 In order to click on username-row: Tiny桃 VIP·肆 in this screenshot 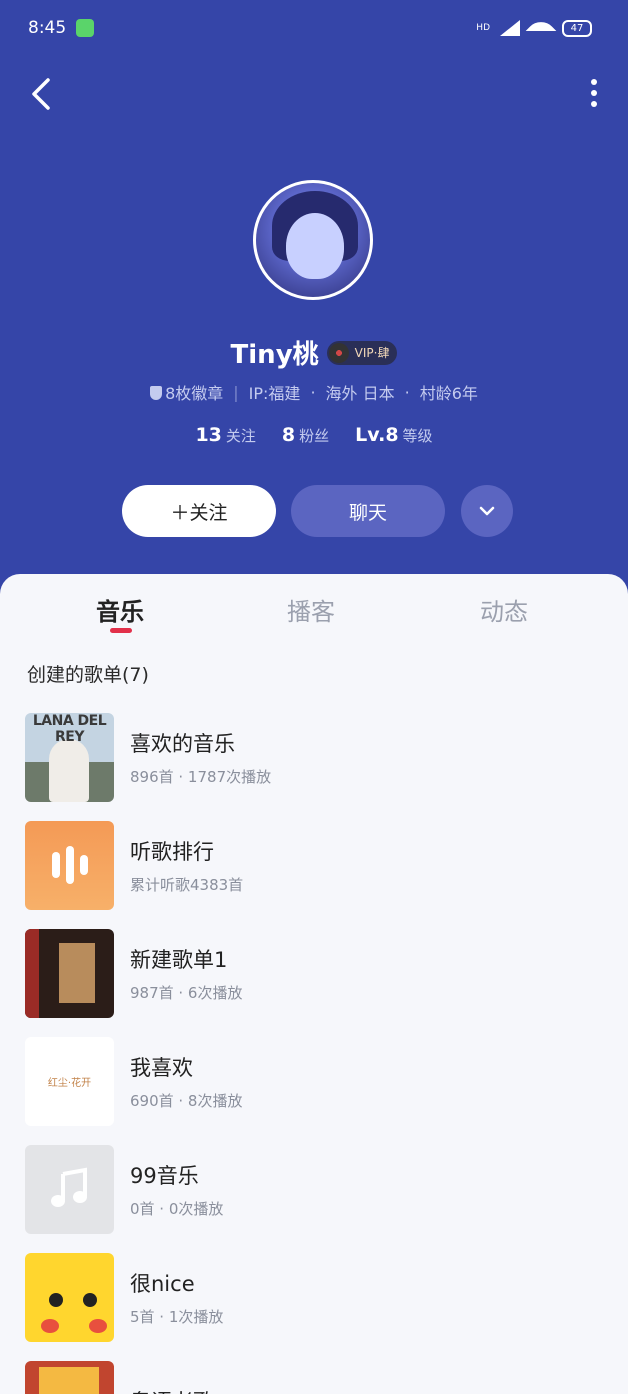, I will do `click(314, 352)`.